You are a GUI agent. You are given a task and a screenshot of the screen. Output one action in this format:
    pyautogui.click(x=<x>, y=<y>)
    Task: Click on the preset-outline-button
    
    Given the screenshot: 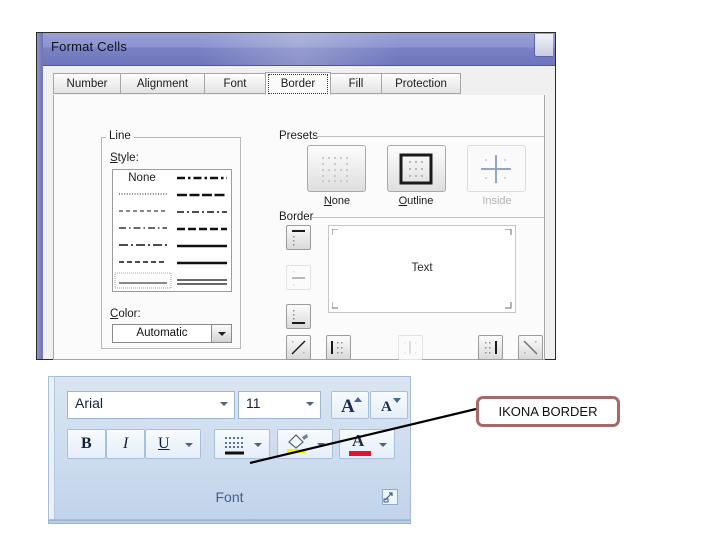 What is the action you would take?
    pyautogui.click(x=416, y=168)
    